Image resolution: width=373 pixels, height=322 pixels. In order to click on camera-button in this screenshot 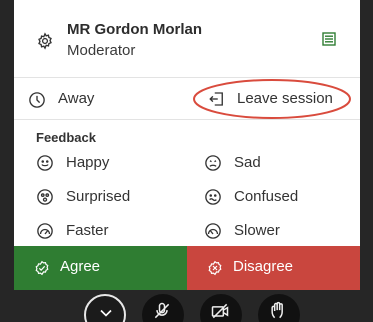, I will do `click(221, 308)`.